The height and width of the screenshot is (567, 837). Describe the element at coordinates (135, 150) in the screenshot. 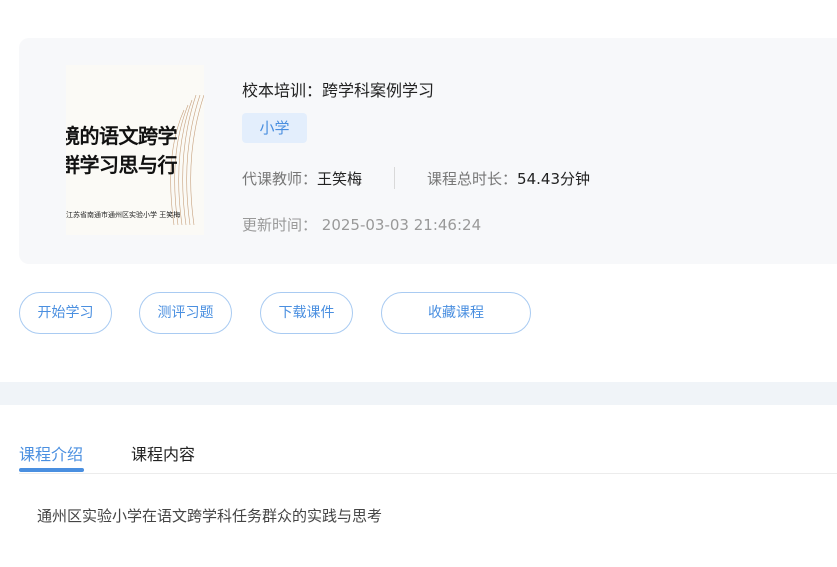

I see `course-cover-image: 境的语文跨学 群学习思与行 江苏省南通市通州区实验小学 王笑梅` at that location.